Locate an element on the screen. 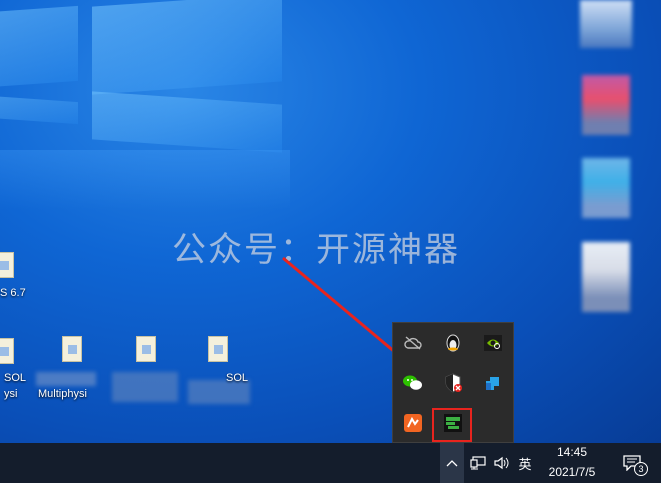  orange-app-icon is located at coordinates (413, 423).